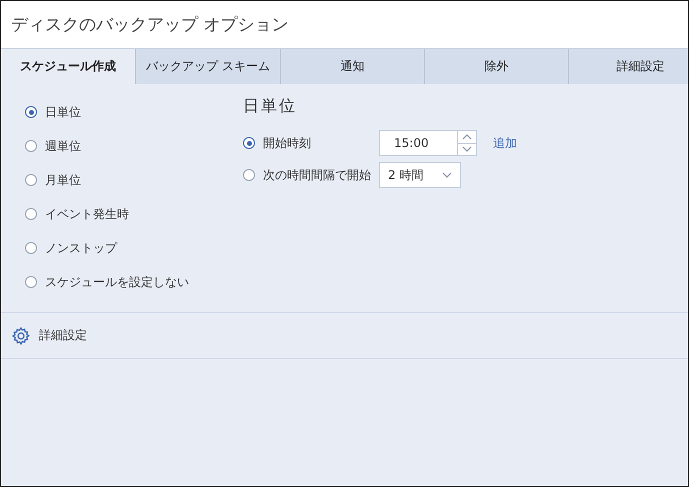  I want to click on chevron-up-icon, so click(467, 137).